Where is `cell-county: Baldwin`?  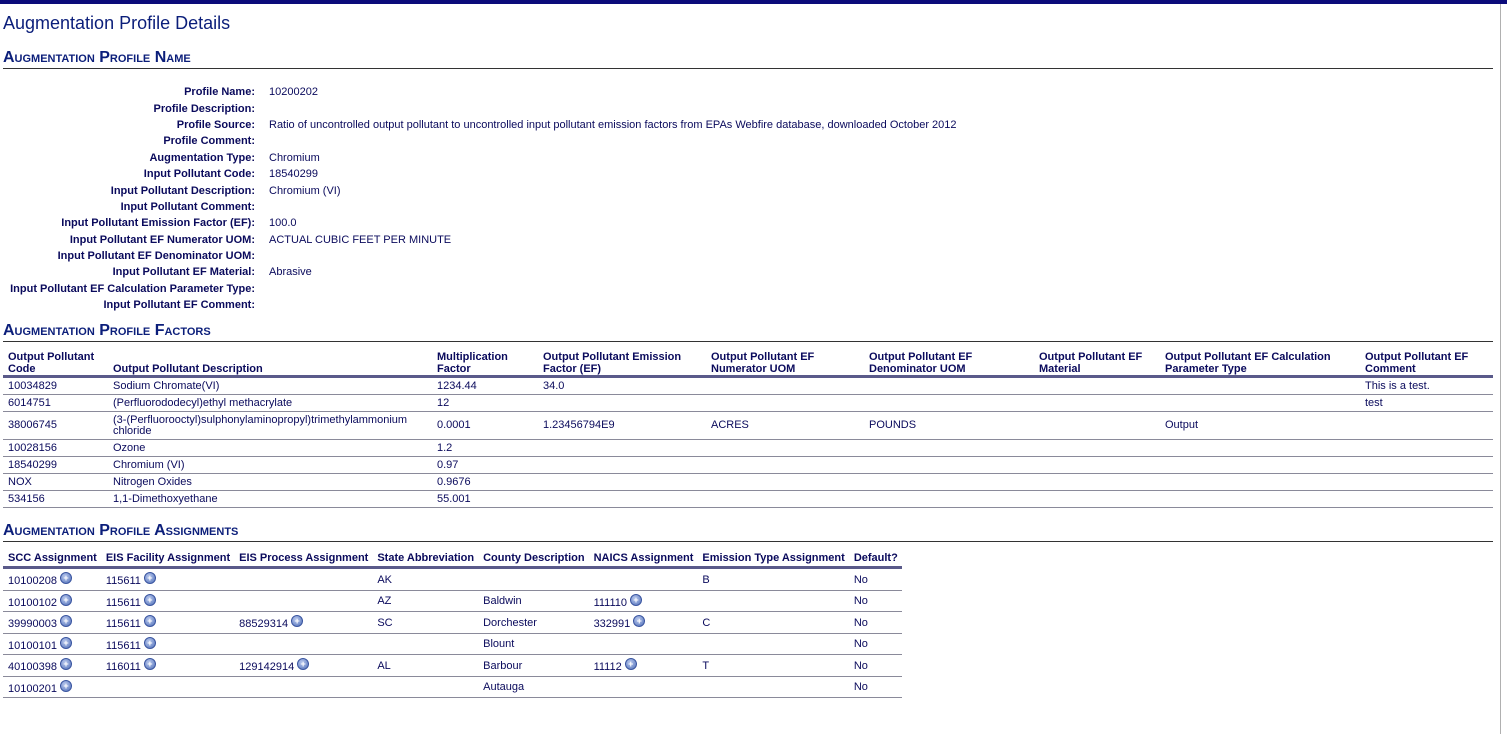 cell-county: Baldwin is located at coordinates (533, 601).